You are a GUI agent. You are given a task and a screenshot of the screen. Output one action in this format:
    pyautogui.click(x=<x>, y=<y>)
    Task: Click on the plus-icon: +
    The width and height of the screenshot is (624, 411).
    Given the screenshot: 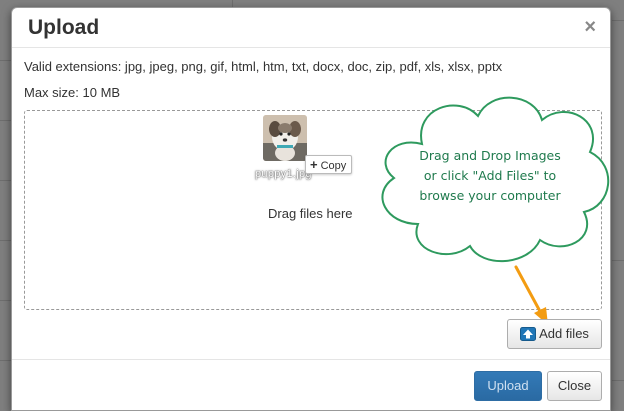 What is the action you would take?
    pyautogui.click(x=314, y=164)
    